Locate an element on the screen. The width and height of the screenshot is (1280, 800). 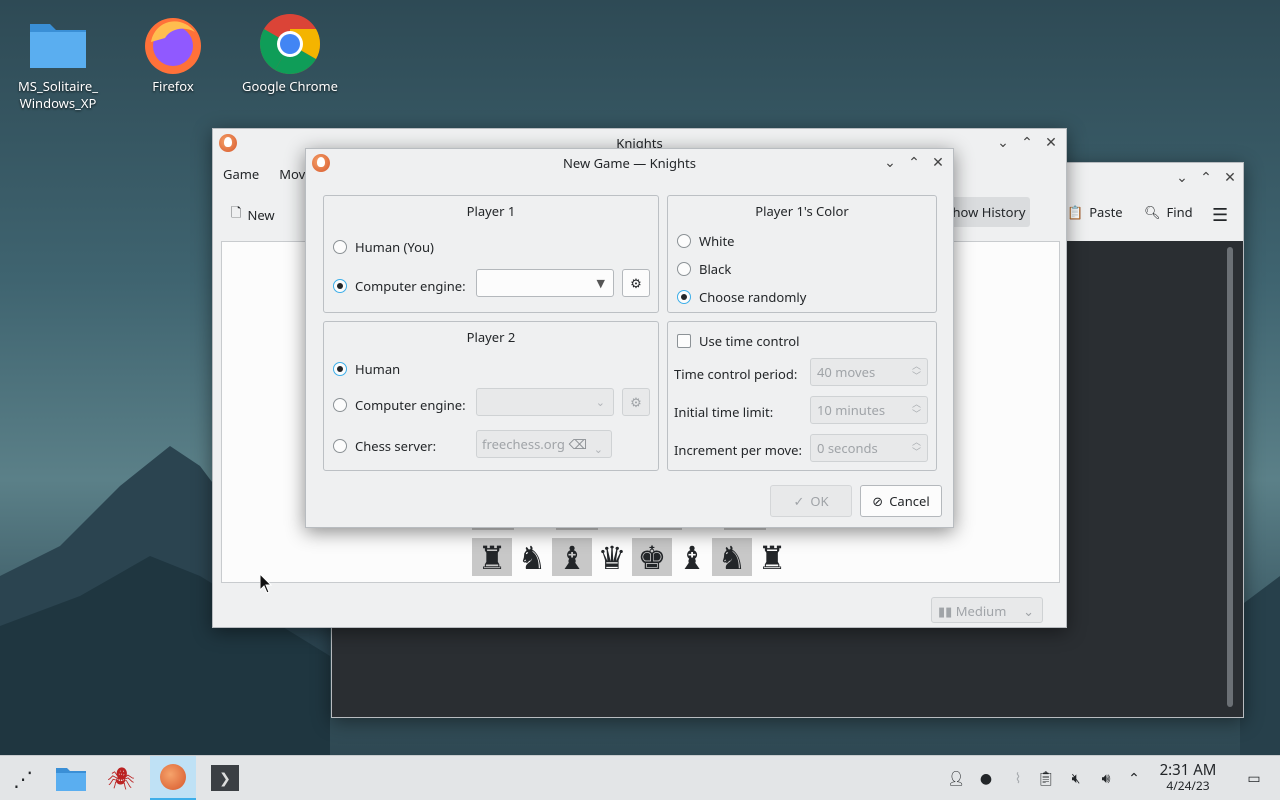
menu-game: Game is located at coordinates (241, 174).